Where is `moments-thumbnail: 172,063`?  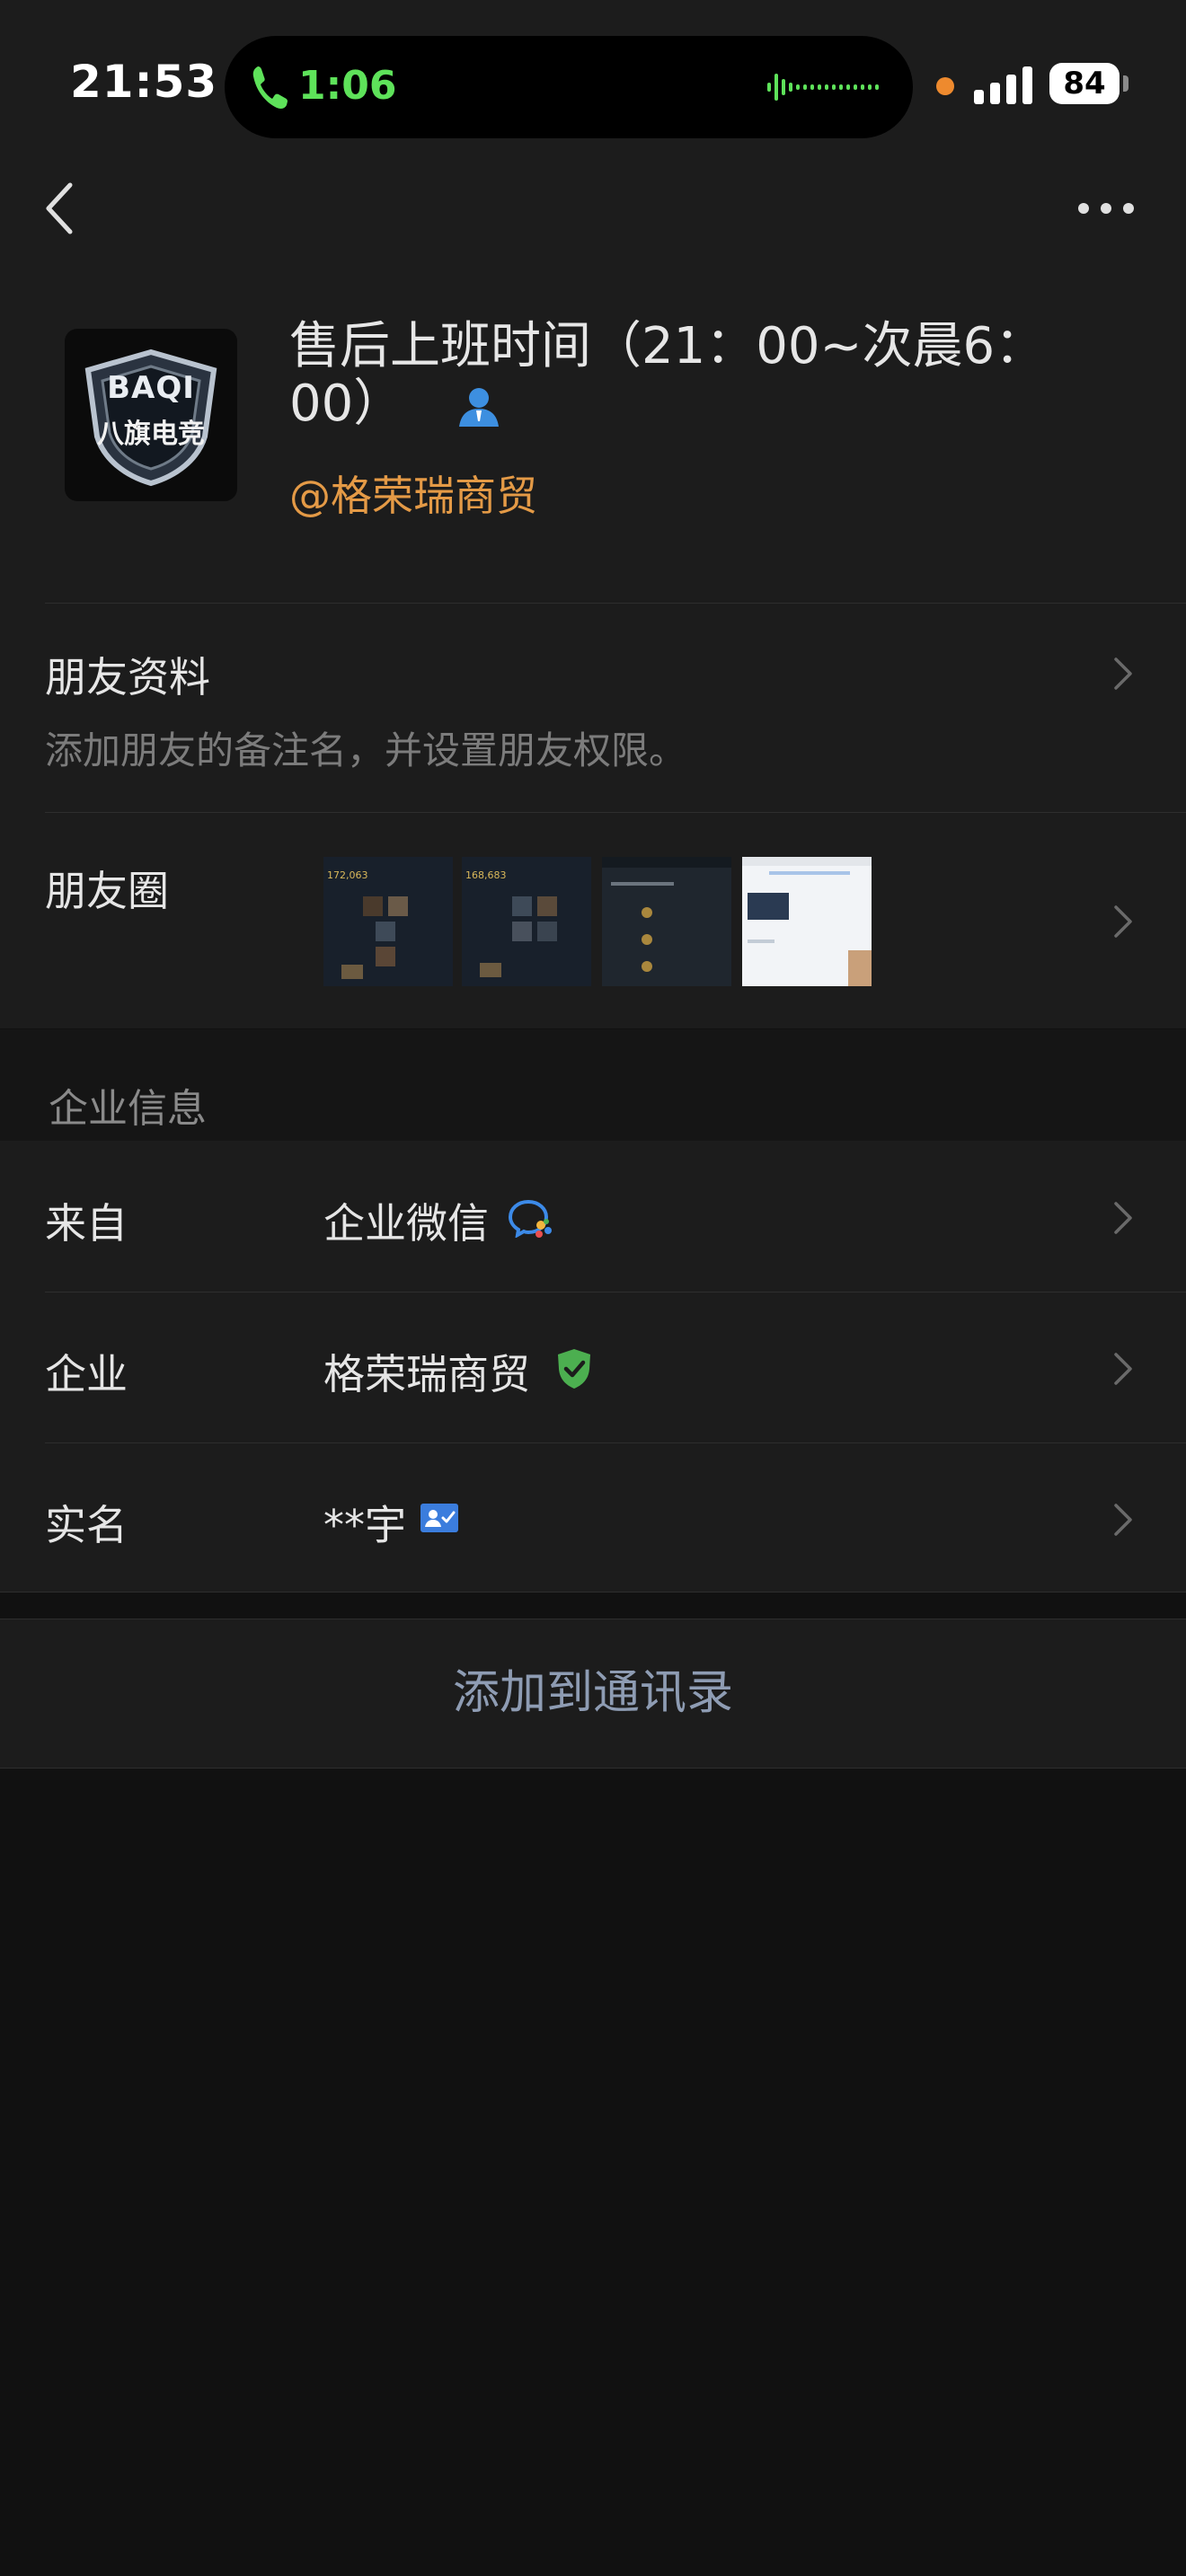 moments-thumbnail: 172,063 is located at coordinates (388, 921).